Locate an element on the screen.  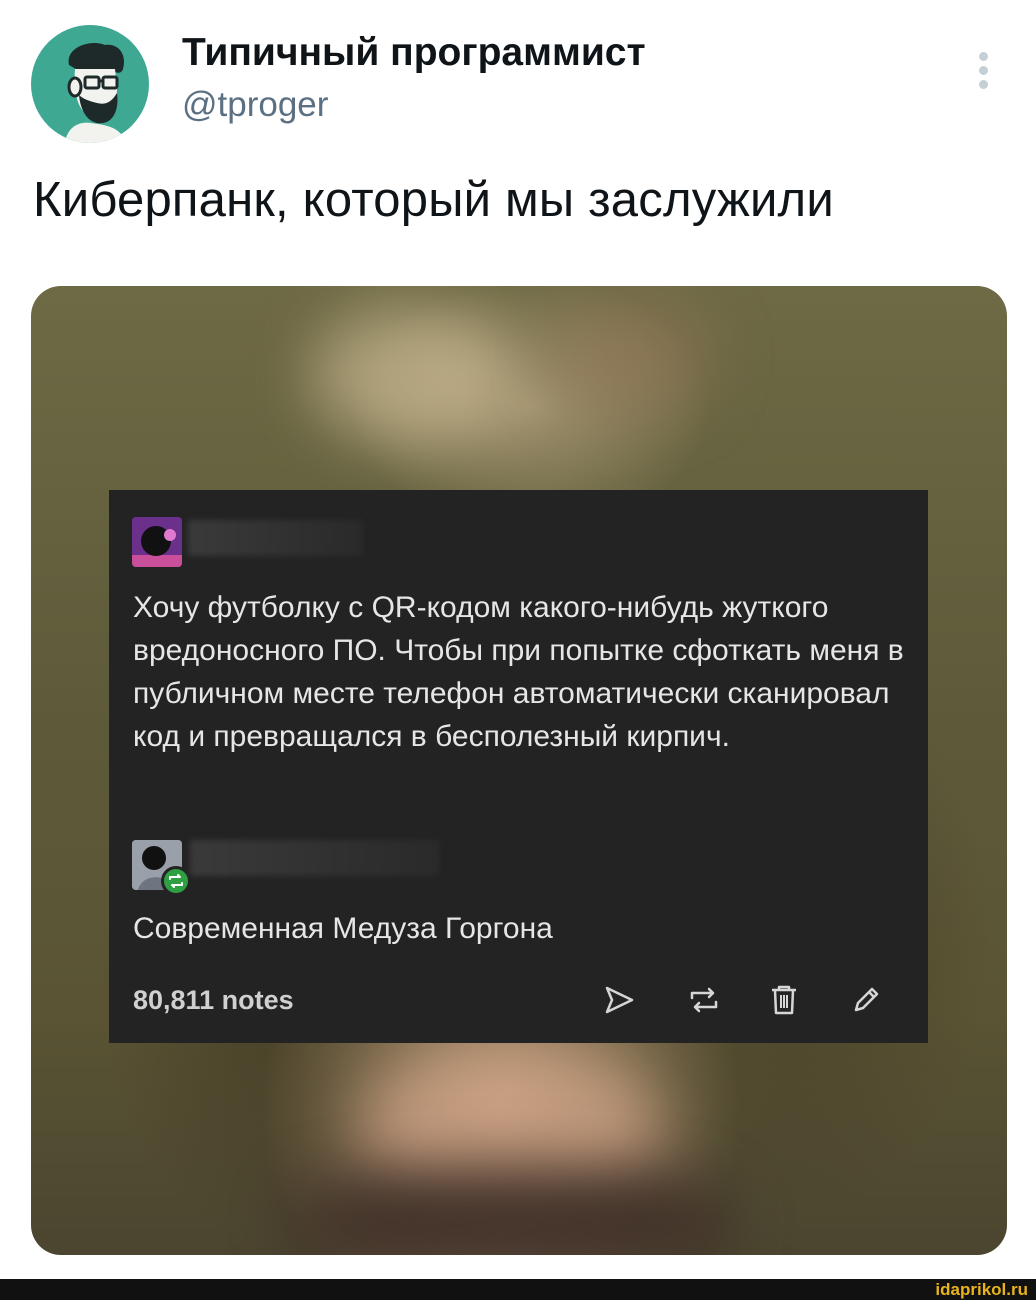
reblog-icon is located at coordinates (704, 1000).